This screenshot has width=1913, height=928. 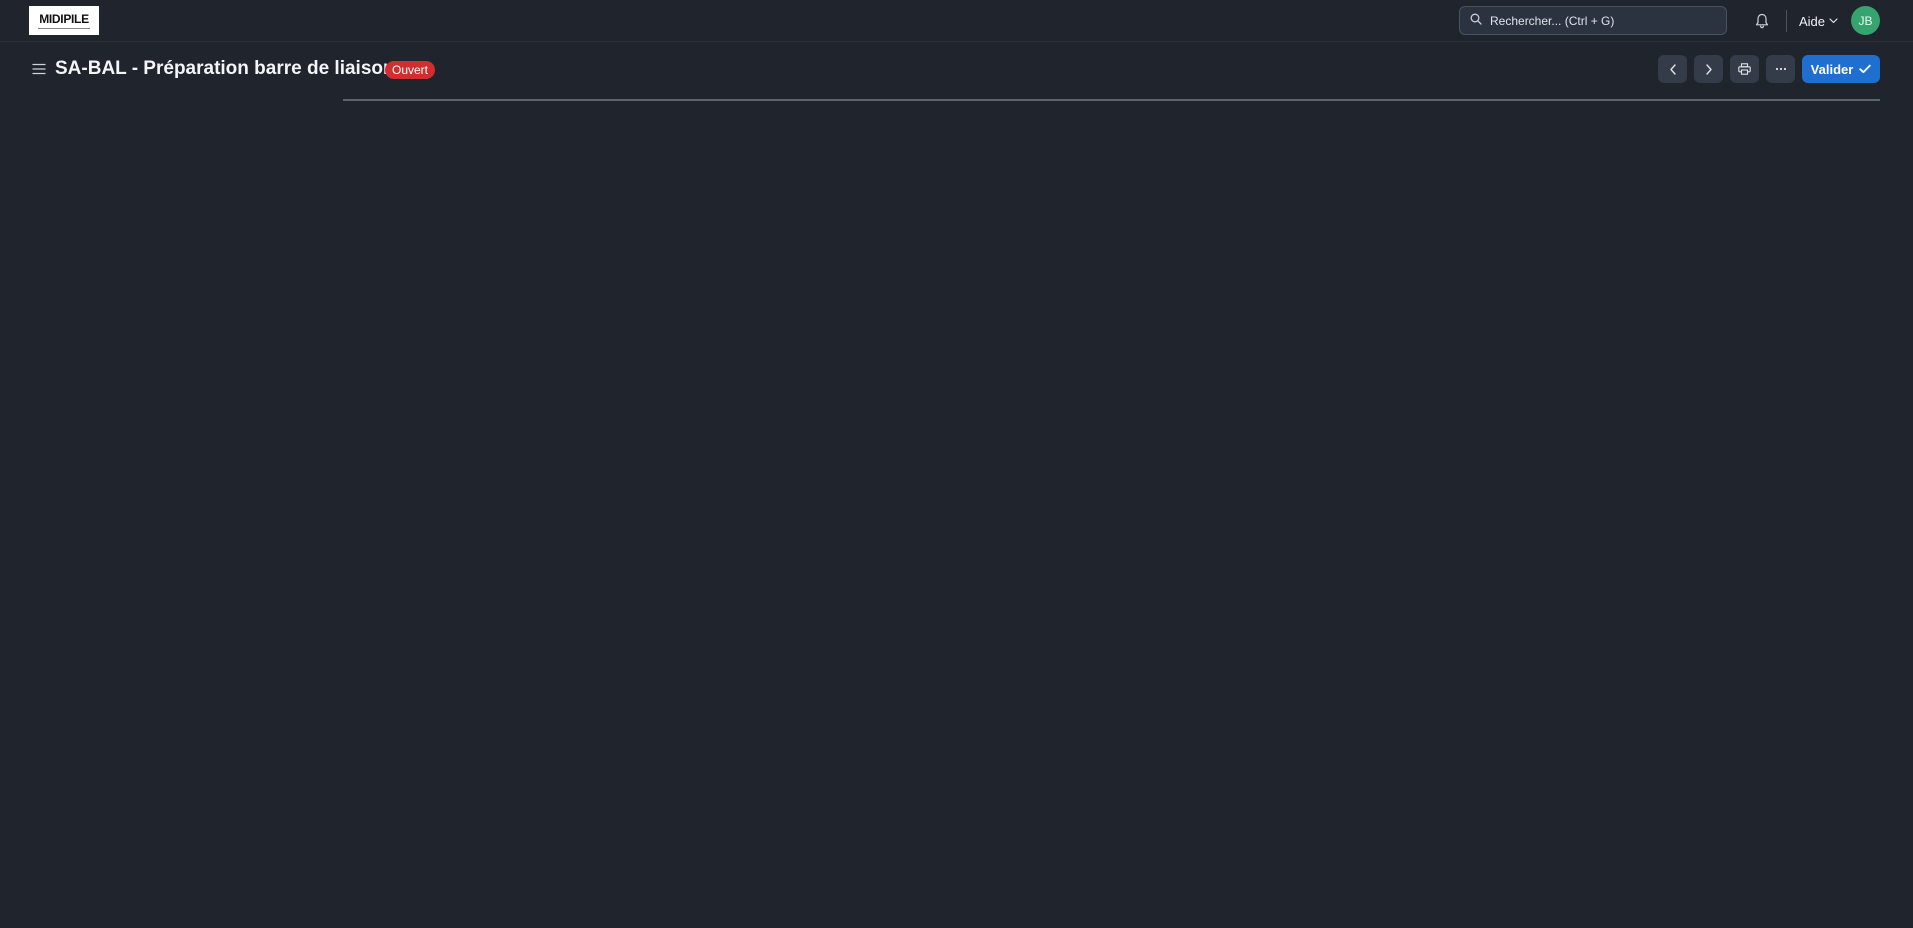 I want to click on help-dropdown: Aide, so click(x=1818, y=21).